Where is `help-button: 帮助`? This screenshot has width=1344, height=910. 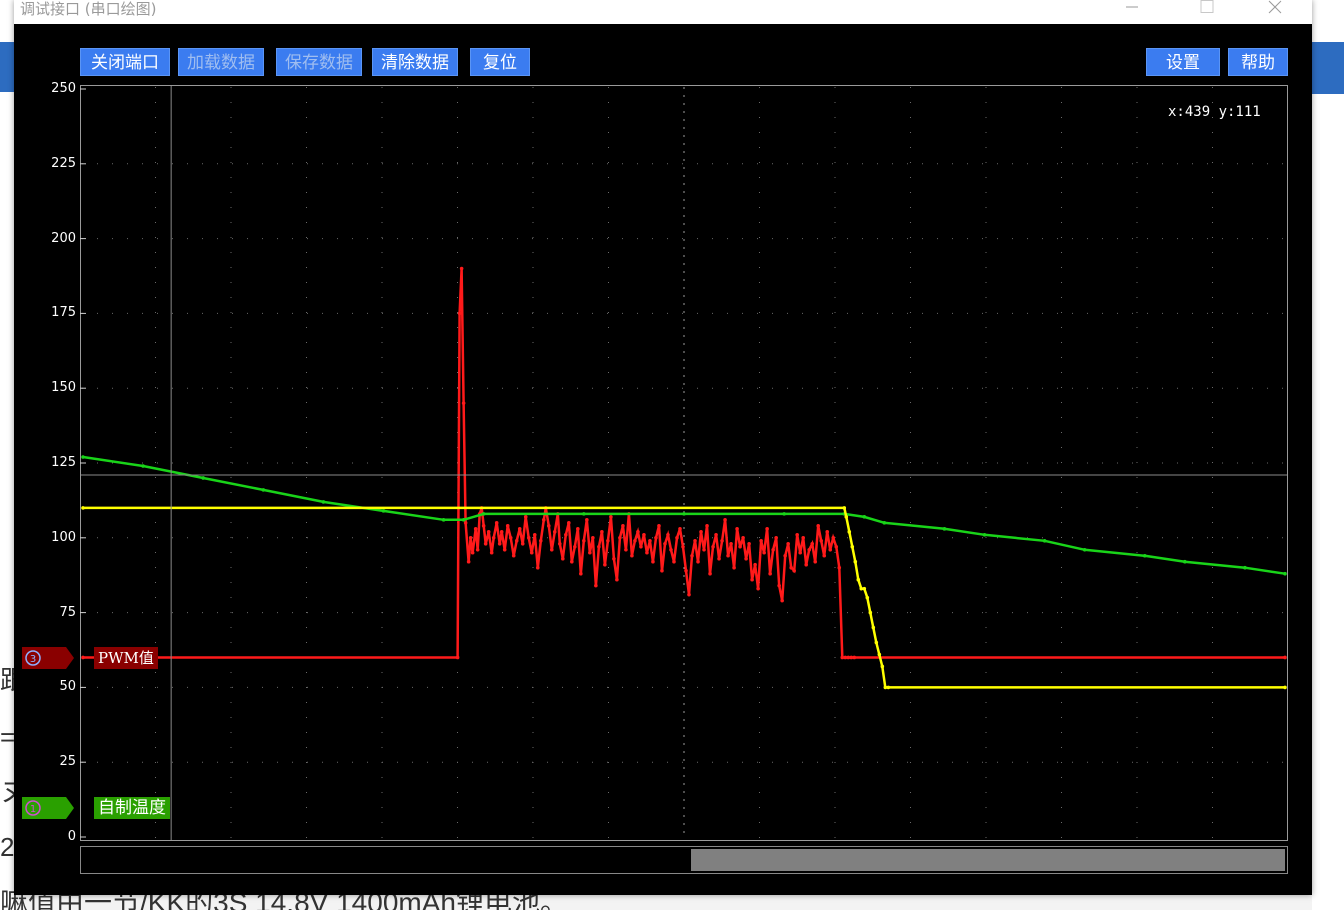
help-button: 帮助 is located at coordinates (1258, 62).